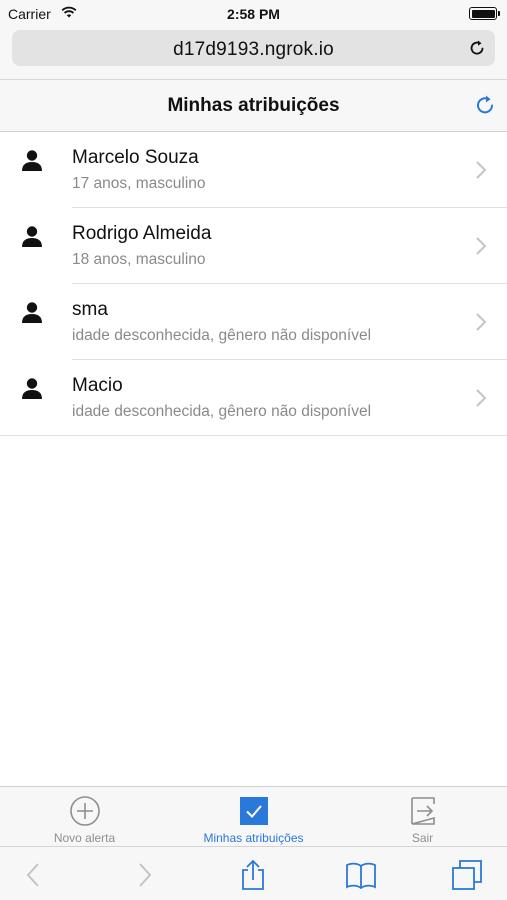  I want to click on tab-novo-alerta: Novo alerta, so click(84, 817).